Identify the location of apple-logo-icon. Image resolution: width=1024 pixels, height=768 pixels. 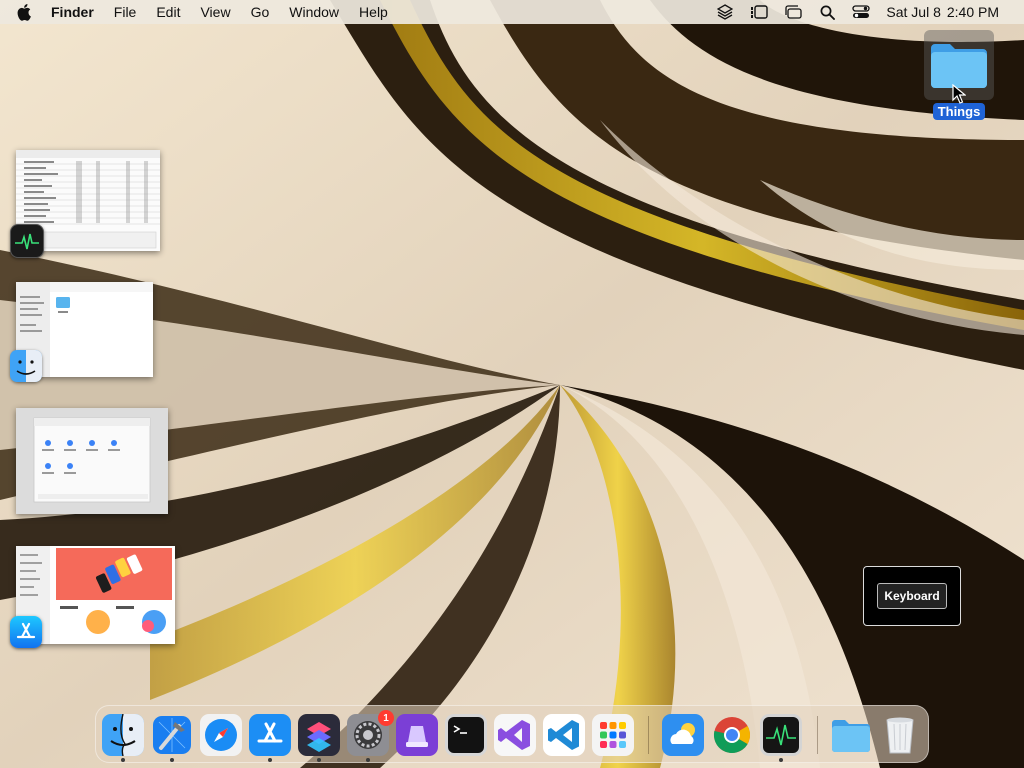
(26, 12).